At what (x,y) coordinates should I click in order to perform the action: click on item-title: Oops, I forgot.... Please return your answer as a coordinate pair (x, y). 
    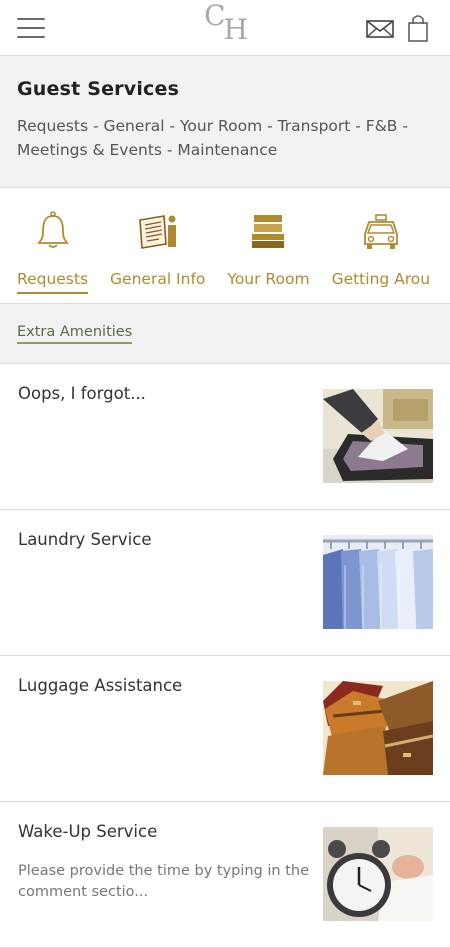
    Looking at the image, I should click on (82, 393).